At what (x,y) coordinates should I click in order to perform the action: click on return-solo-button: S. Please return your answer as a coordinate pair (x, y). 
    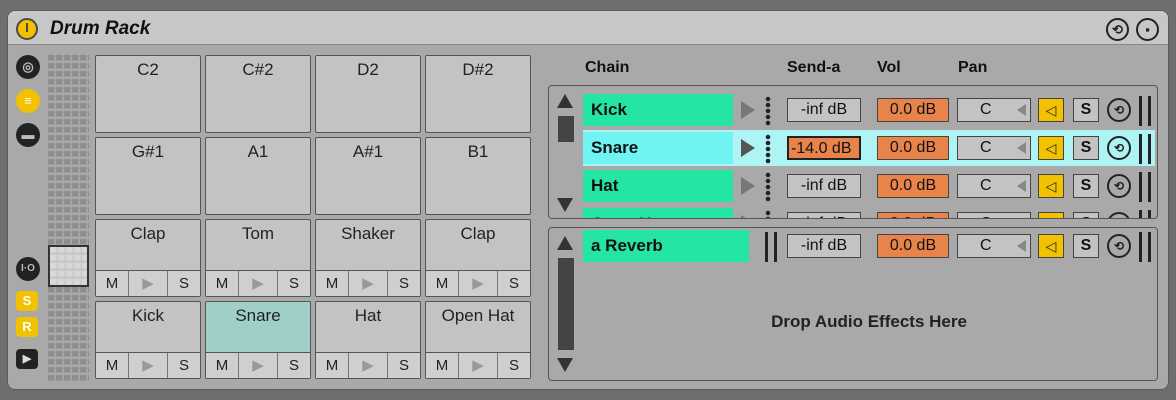
    Looking at the image, I should click on (1086, 246).